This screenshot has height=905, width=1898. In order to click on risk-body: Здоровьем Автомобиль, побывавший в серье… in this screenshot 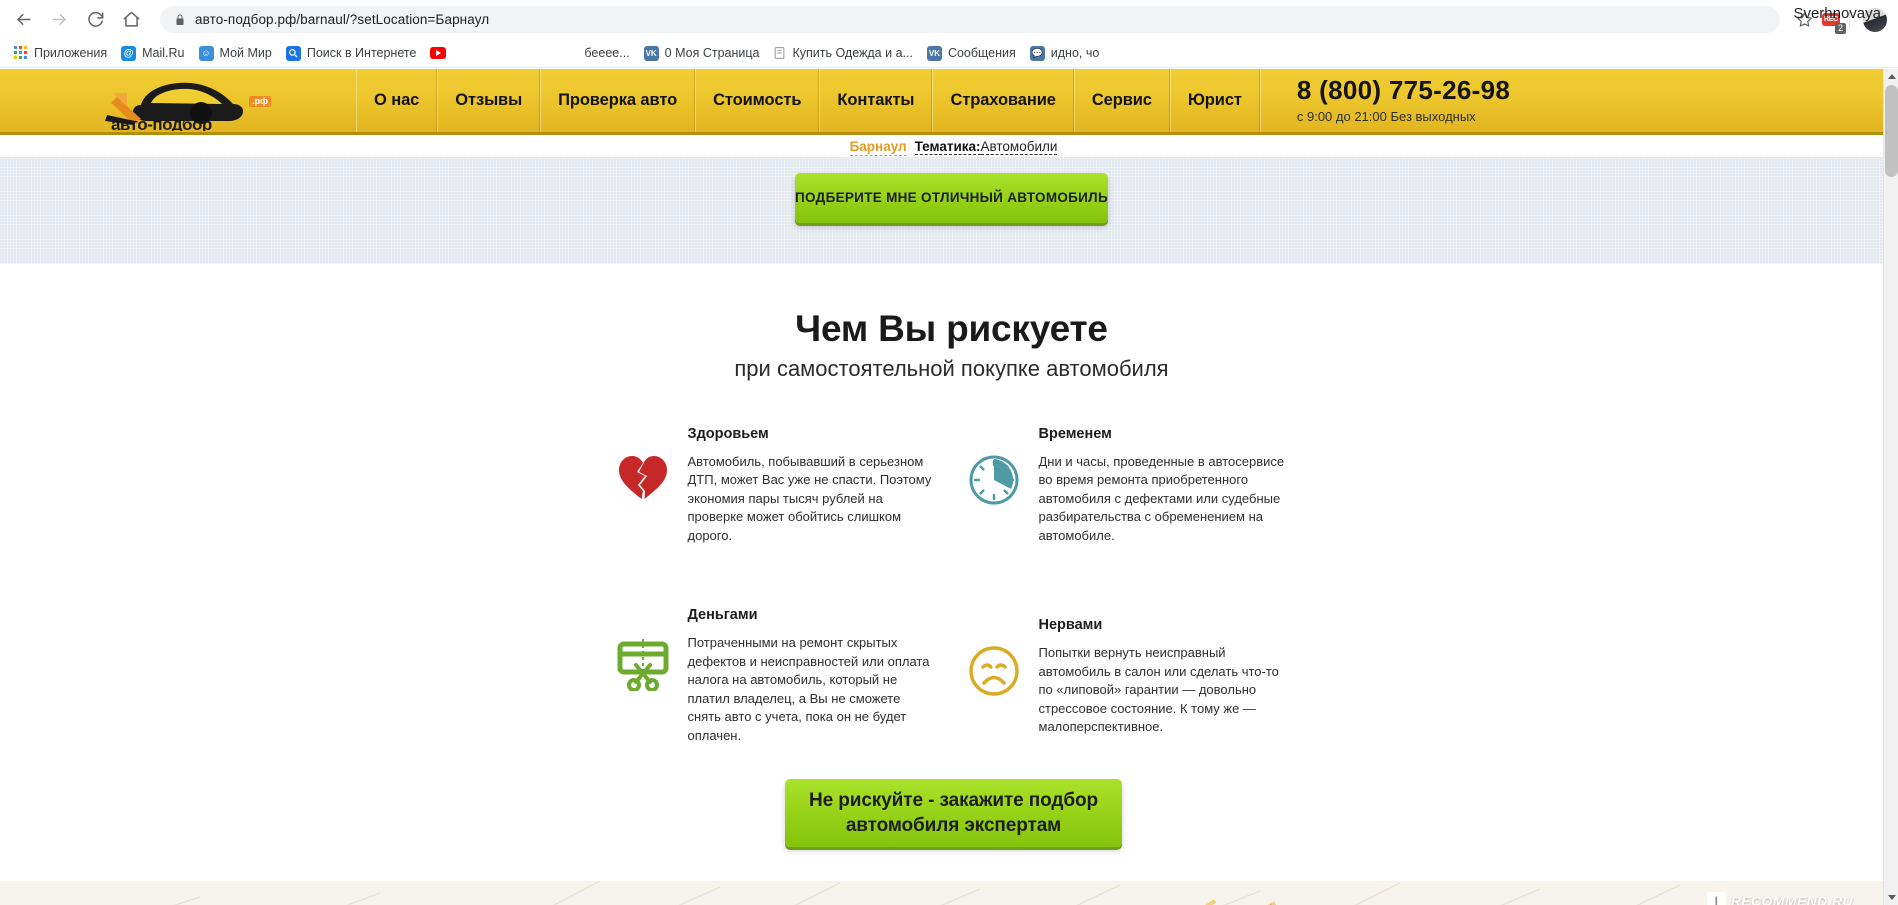, I will do `click(809, 485)`.